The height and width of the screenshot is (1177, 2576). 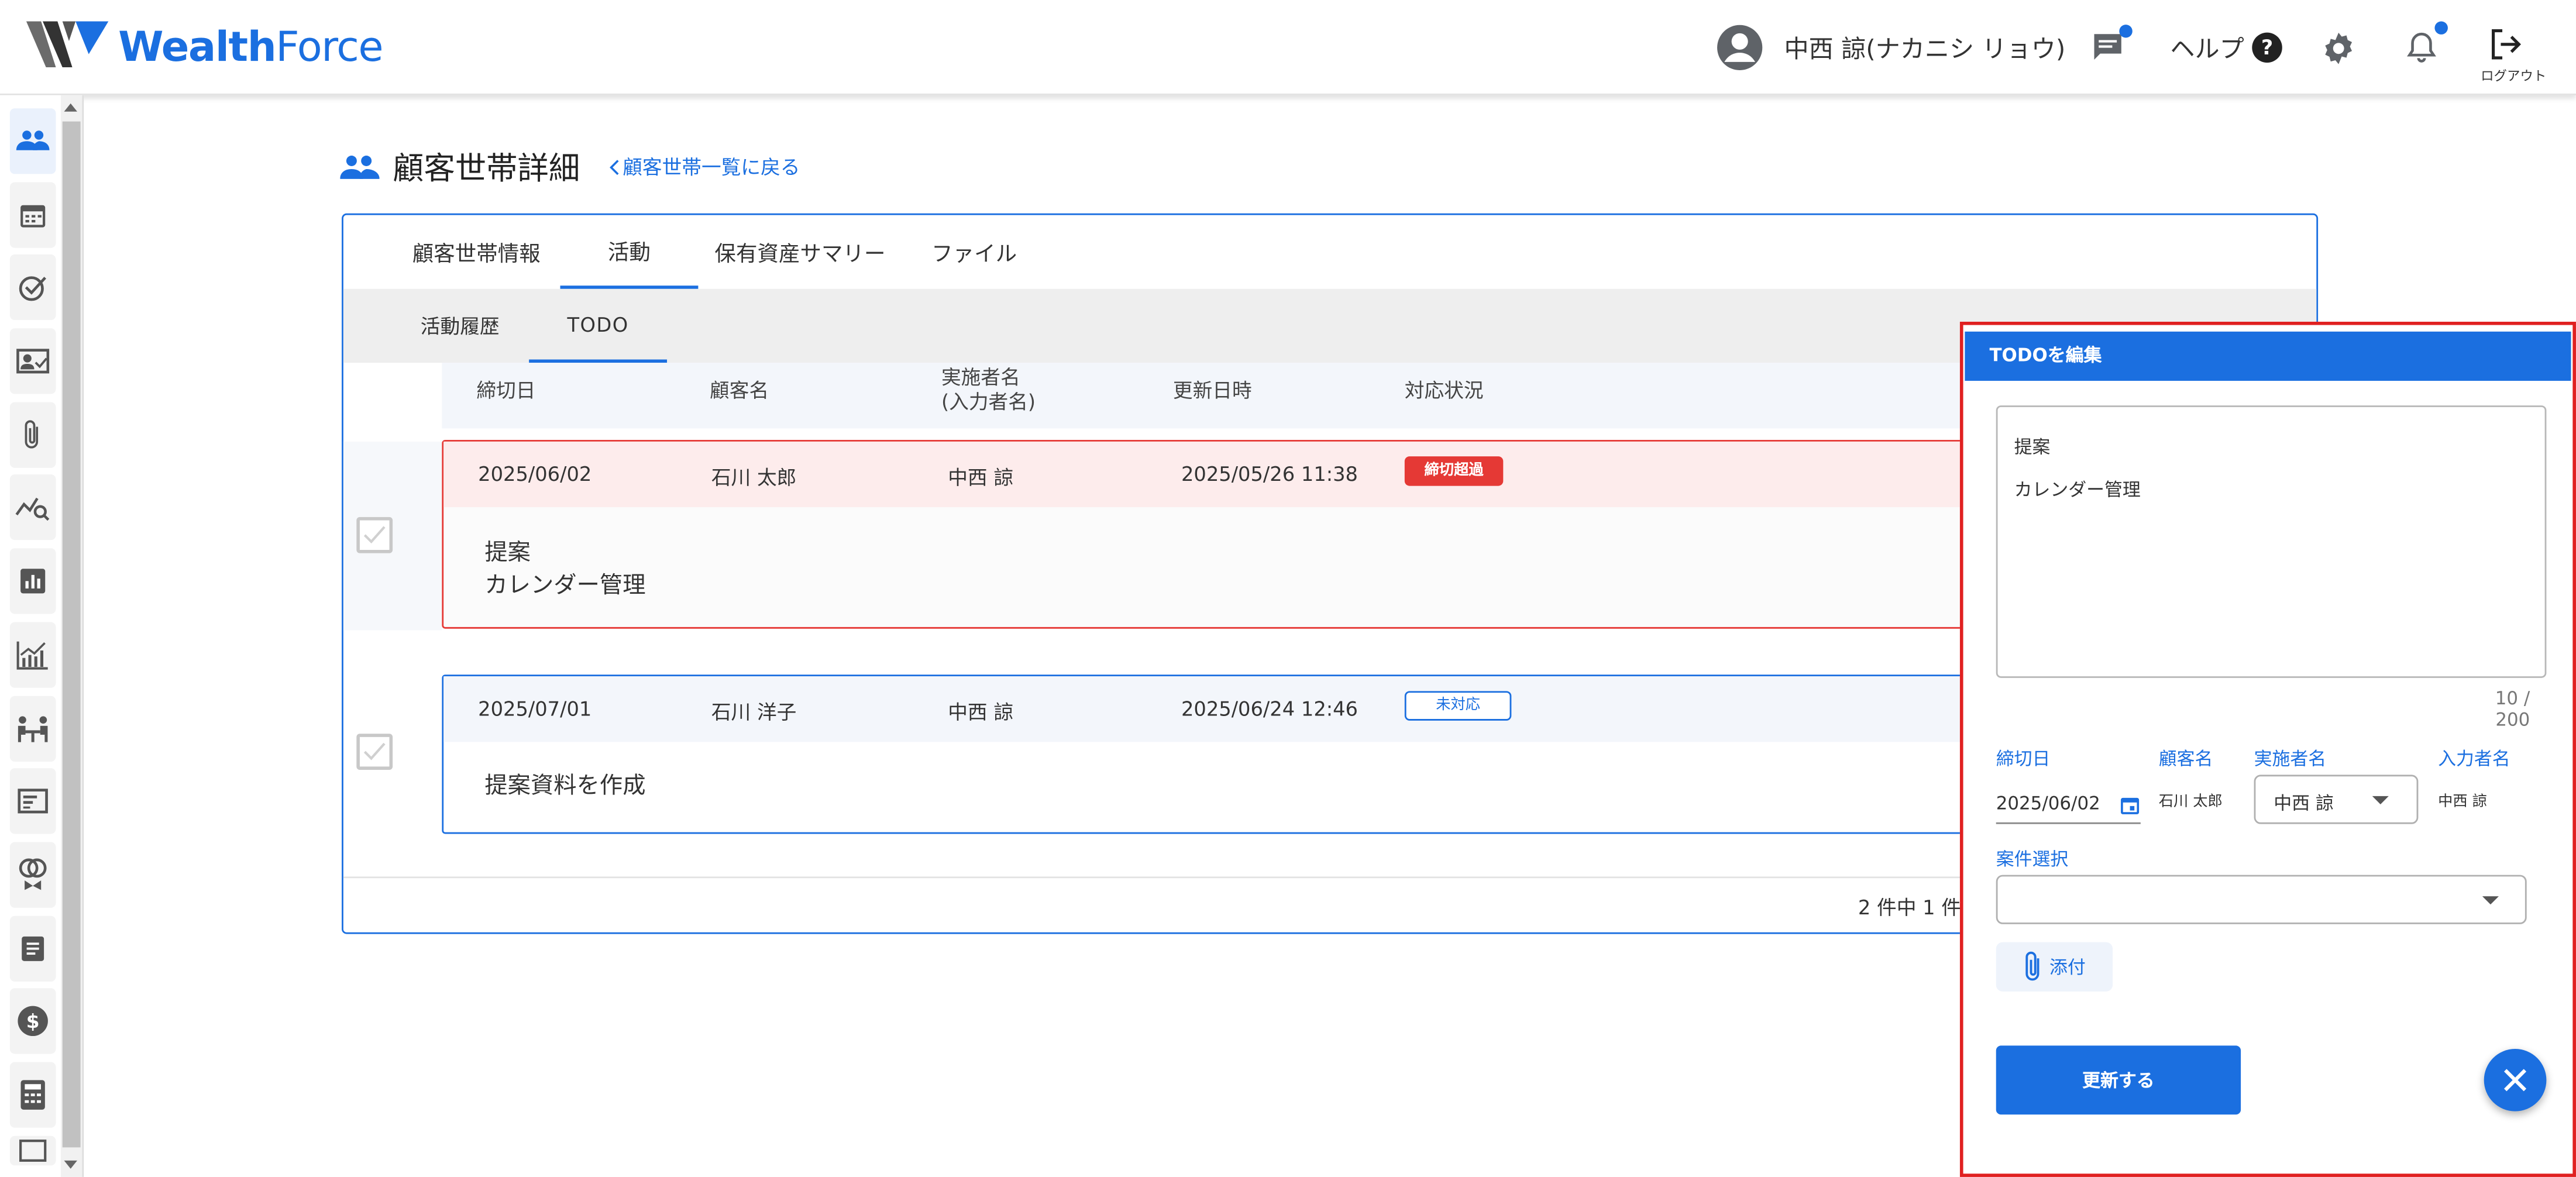 I want to click on sidebar-item-meetings, so click(x=32, y=728).